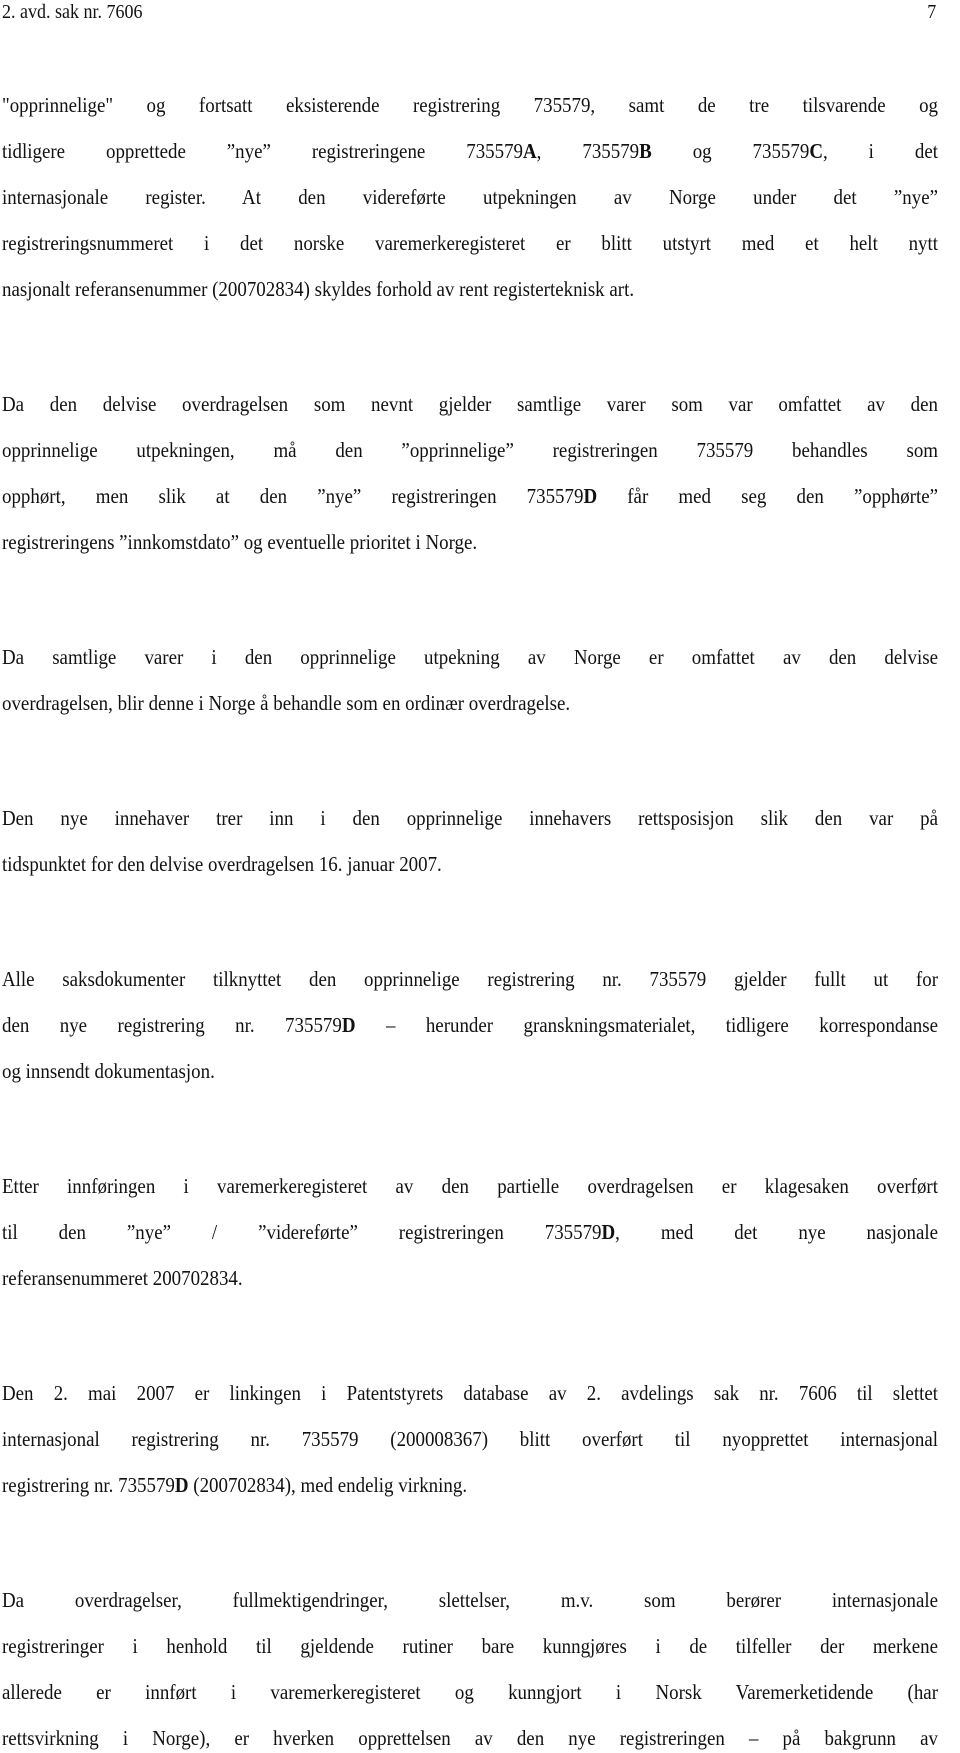 The height and width of the screenshot is (1753, 960). Describe the element at coordinates (645, 151) in the screenshot. I see `bold-suffix: B` at that location.